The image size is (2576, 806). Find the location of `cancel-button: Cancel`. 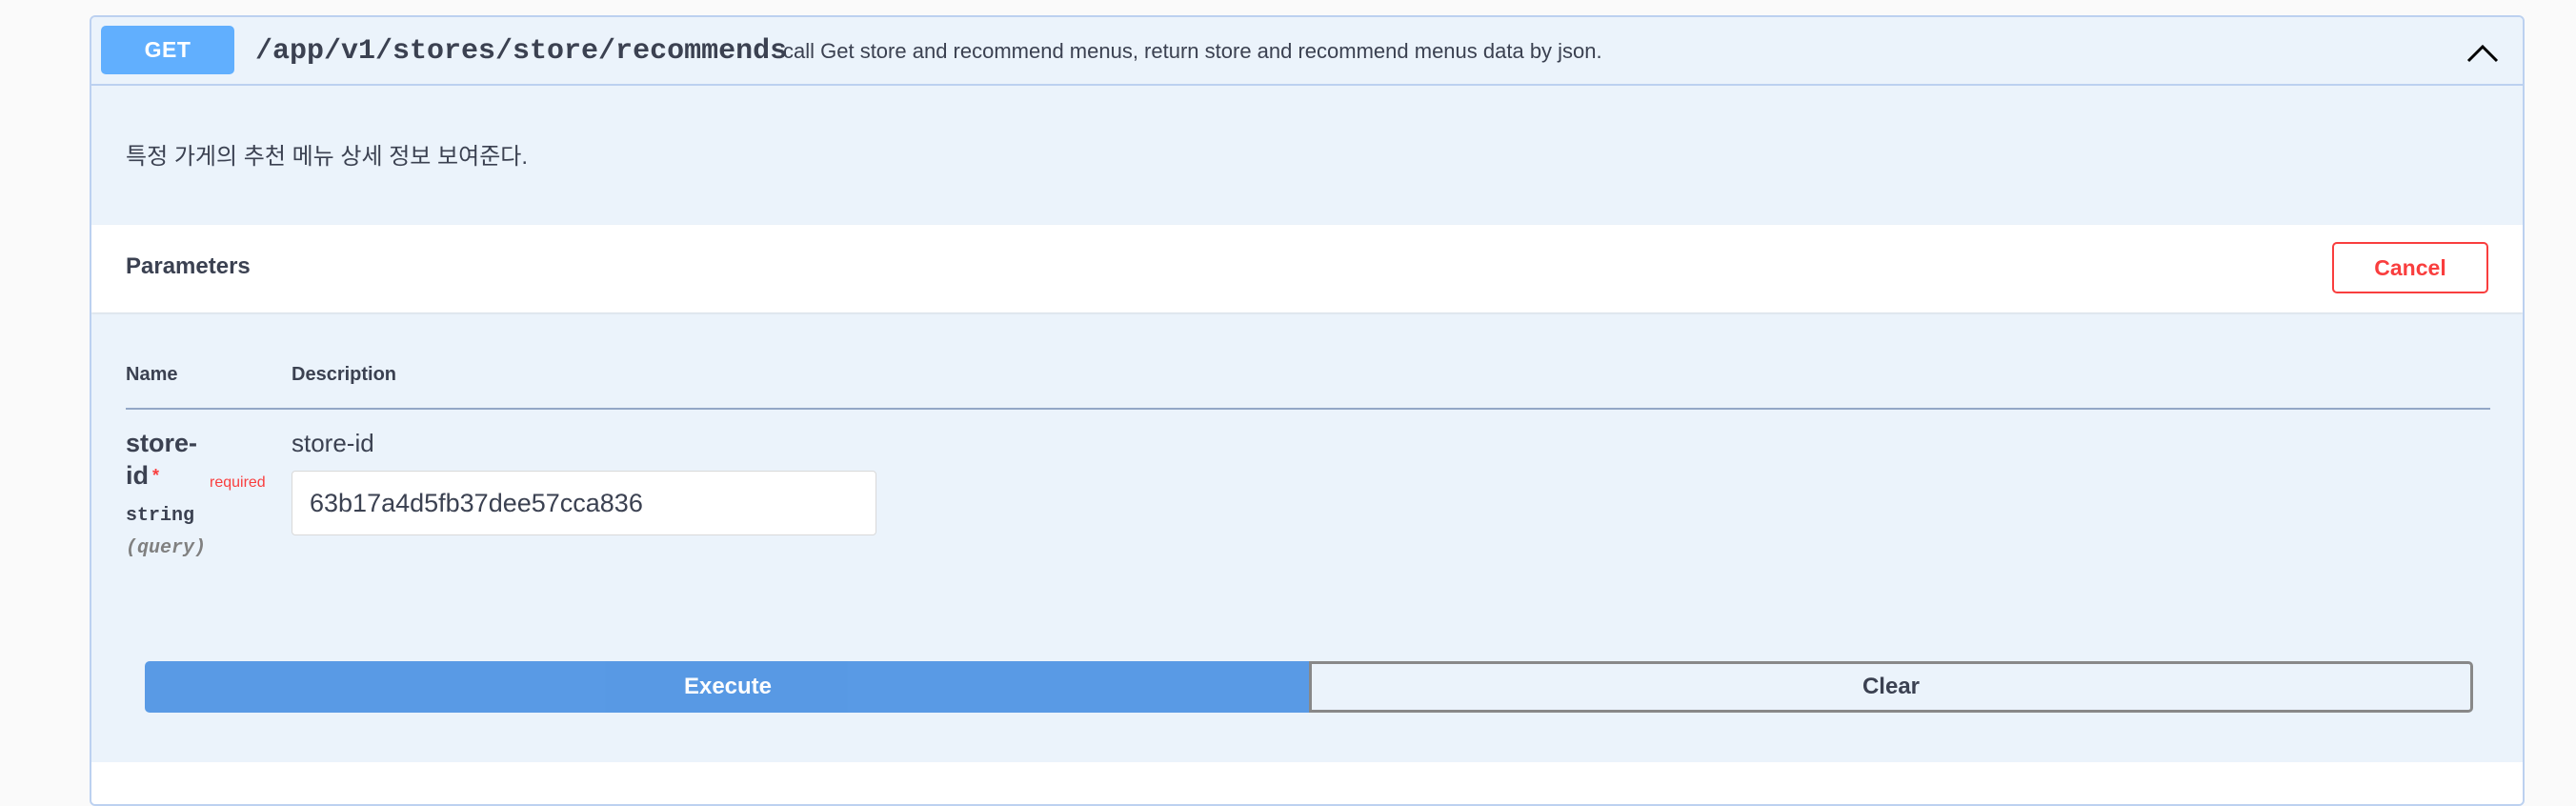

cancel-button: Cancel is located at coordinates (2410, 267).